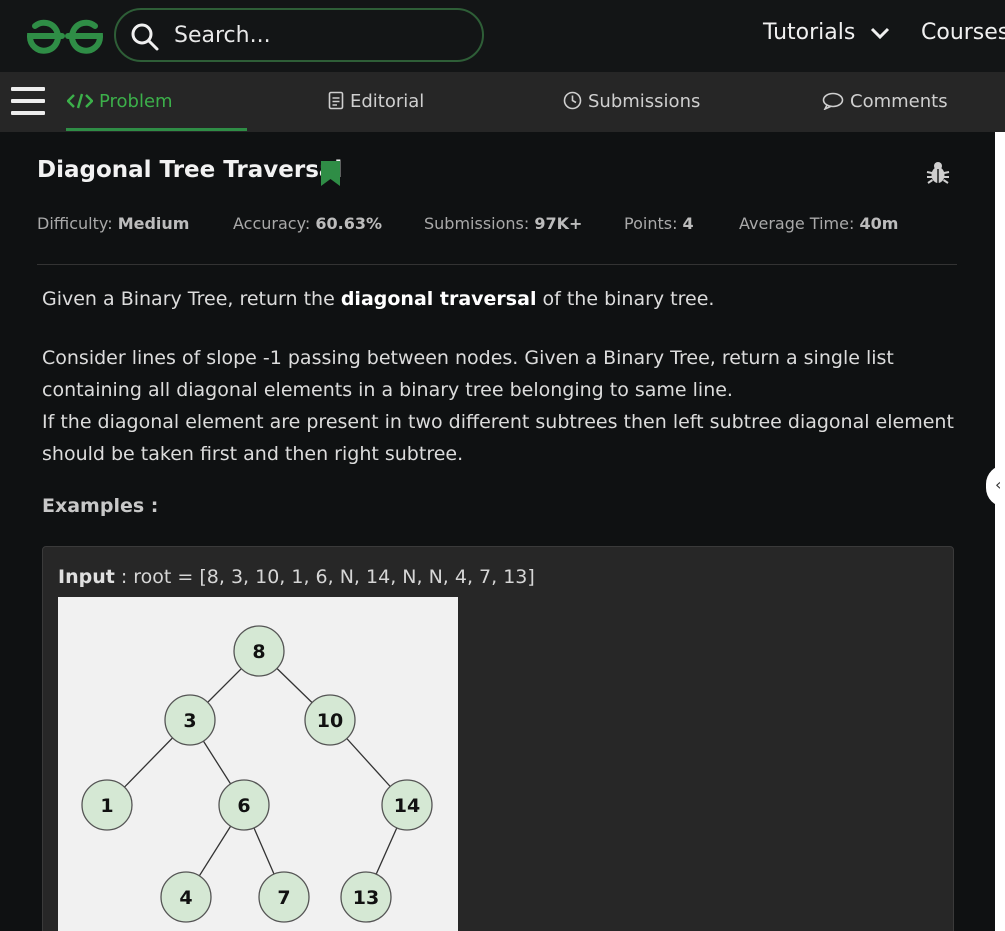 This screenshot has height=931, width=1005. I want to click on tree-node-label: 13, so click(366, 898).